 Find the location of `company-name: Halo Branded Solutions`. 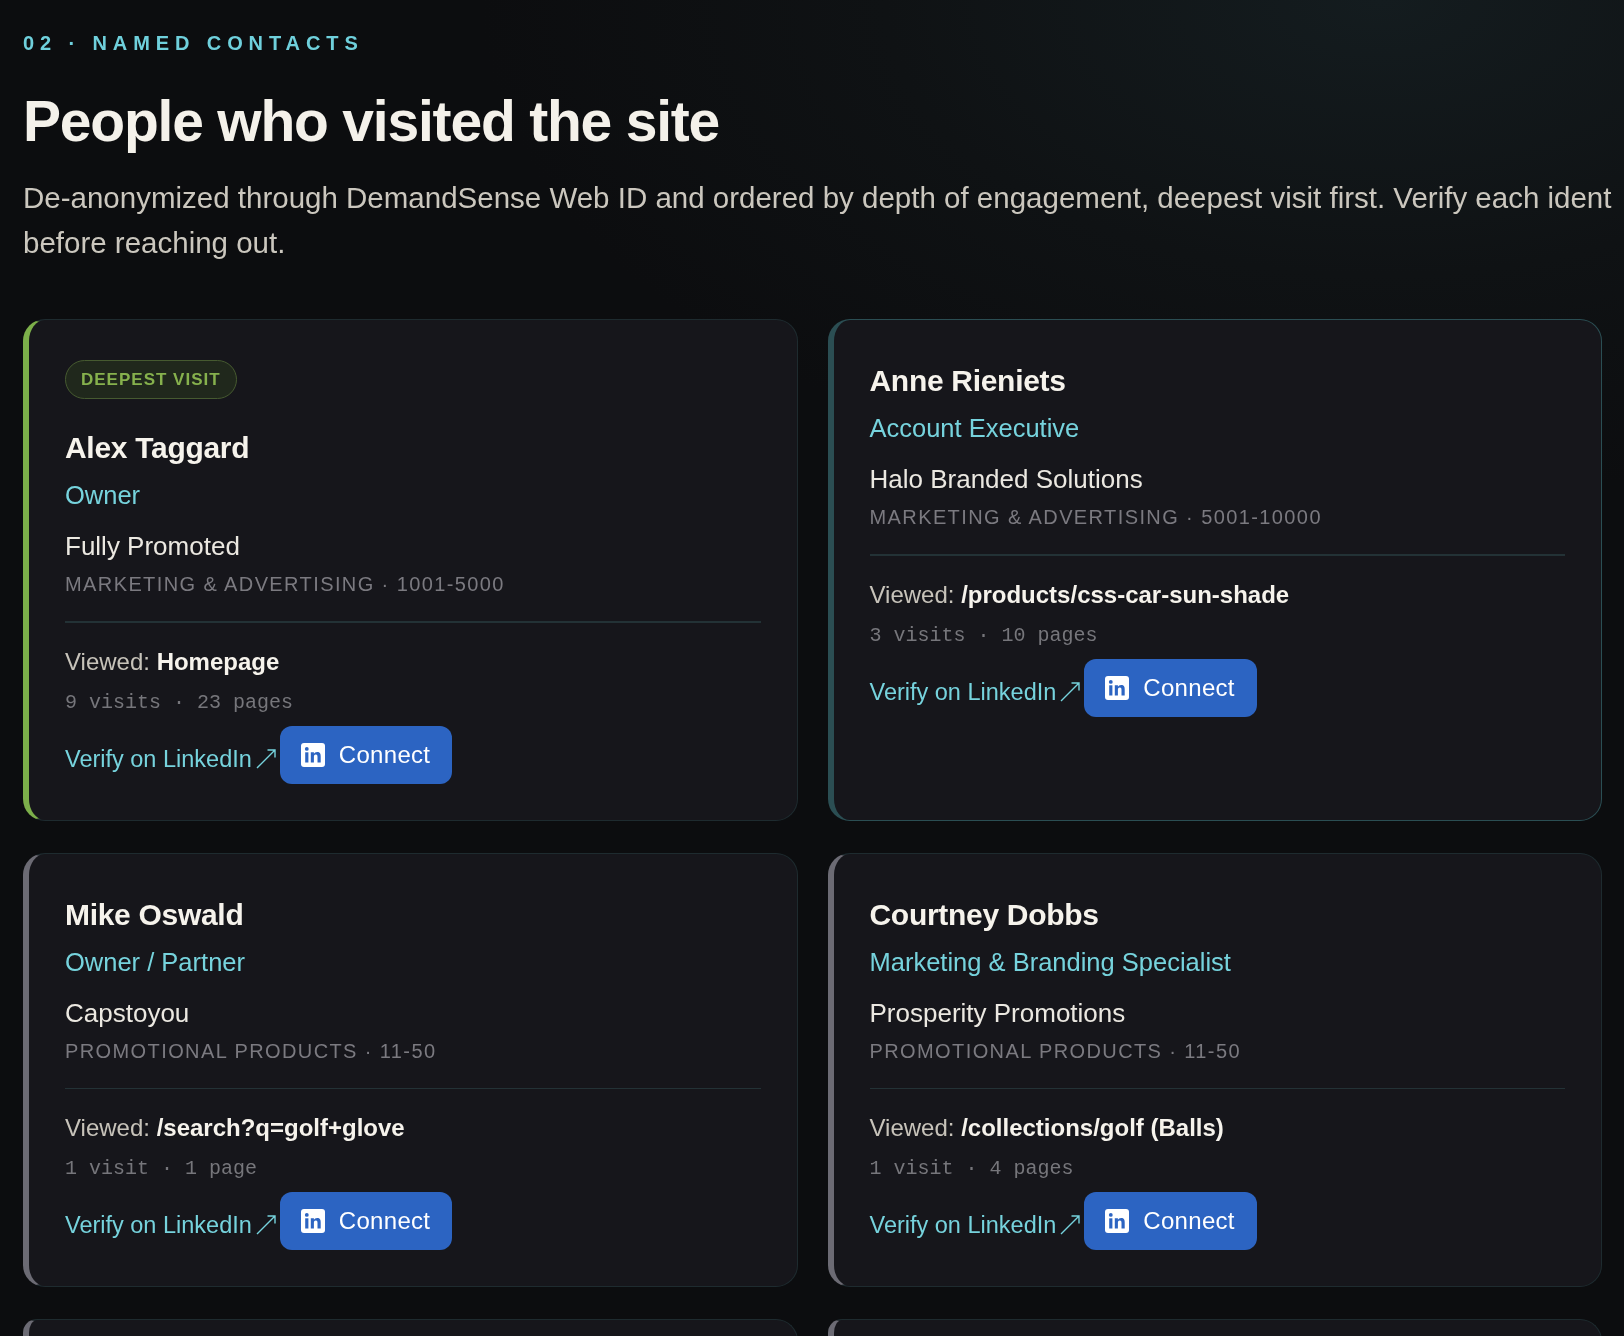

company-name: Halo Branded Solutions is located at coordinates (1006, 479).